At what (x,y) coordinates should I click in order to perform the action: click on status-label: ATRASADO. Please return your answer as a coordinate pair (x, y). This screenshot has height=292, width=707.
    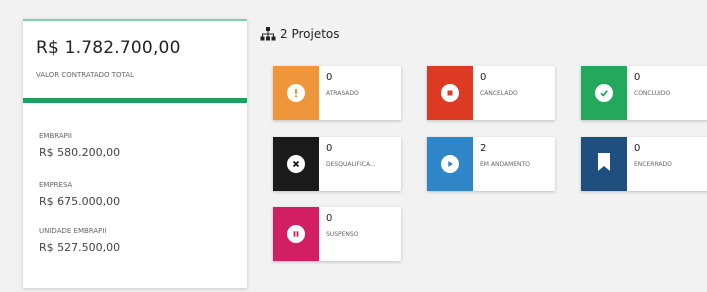
    Looking at the image, I should click on (342, 93).